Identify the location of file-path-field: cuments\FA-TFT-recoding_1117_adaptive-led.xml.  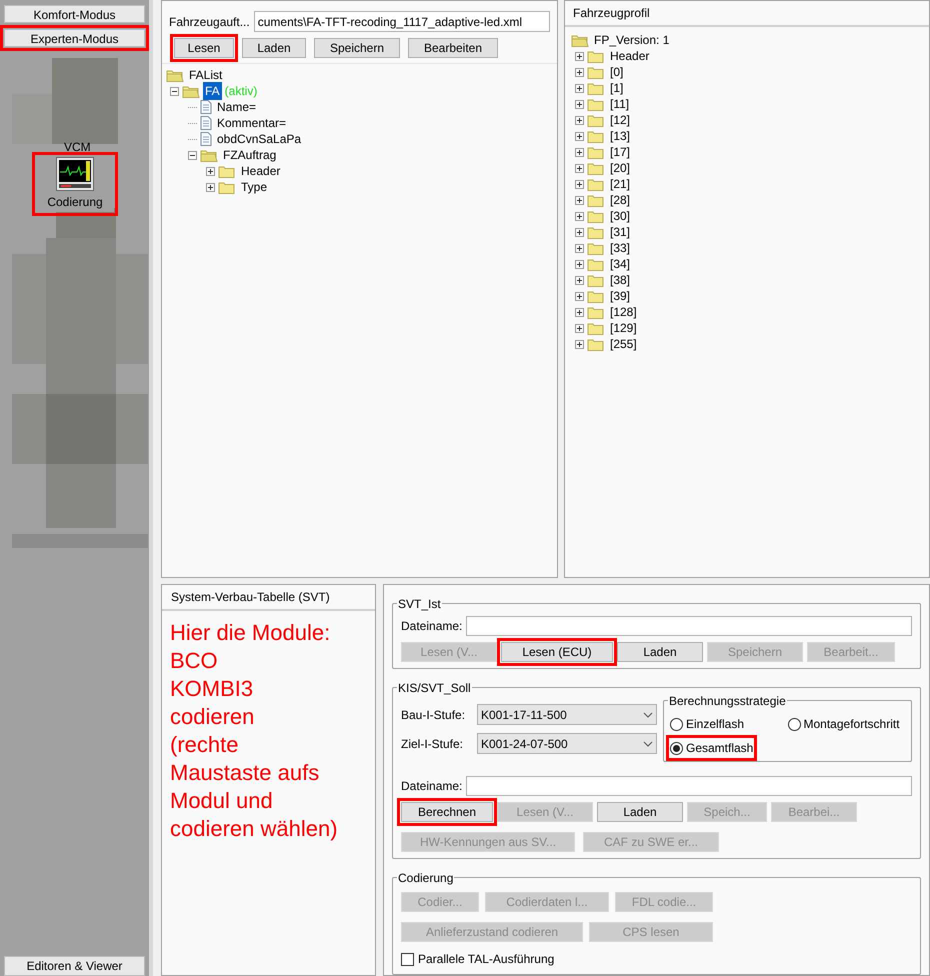
(402, 21).